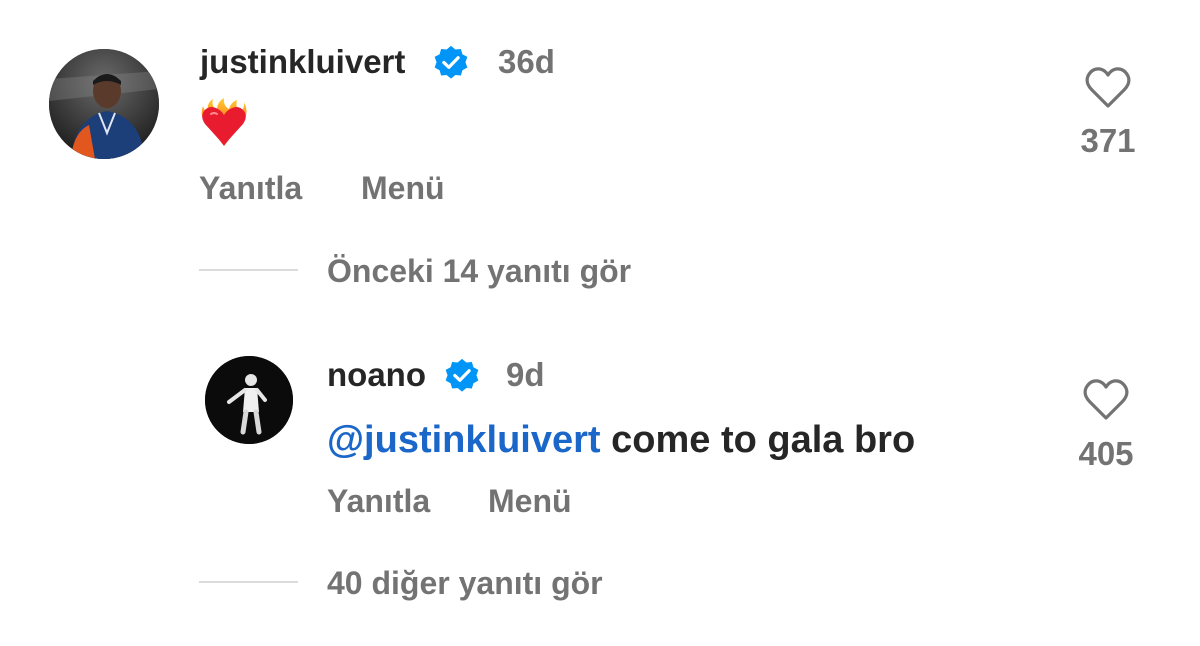  What do you see at coordinates (526, 61) in the screenshot?
I see `comment-time: 36d` at bounding box center [526, 61].